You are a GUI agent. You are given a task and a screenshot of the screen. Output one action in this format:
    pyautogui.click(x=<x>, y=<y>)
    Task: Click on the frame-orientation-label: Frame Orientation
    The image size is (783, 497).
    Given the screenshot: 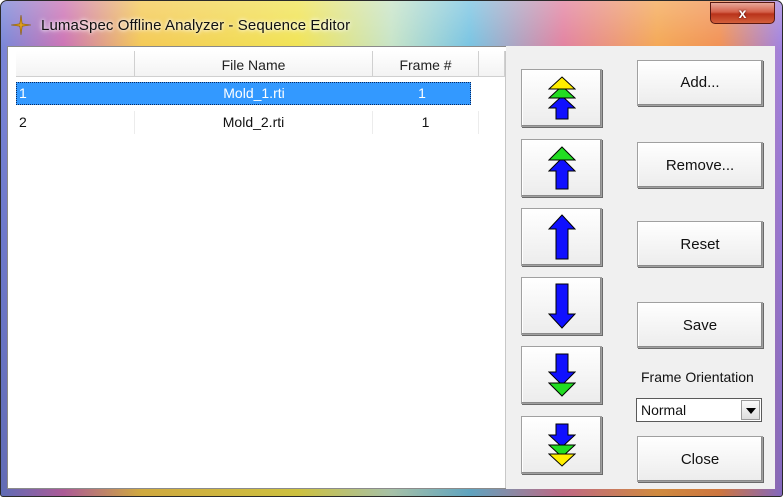 What is the action you would take?
    pyautogui.click(x=697, y=377)
    